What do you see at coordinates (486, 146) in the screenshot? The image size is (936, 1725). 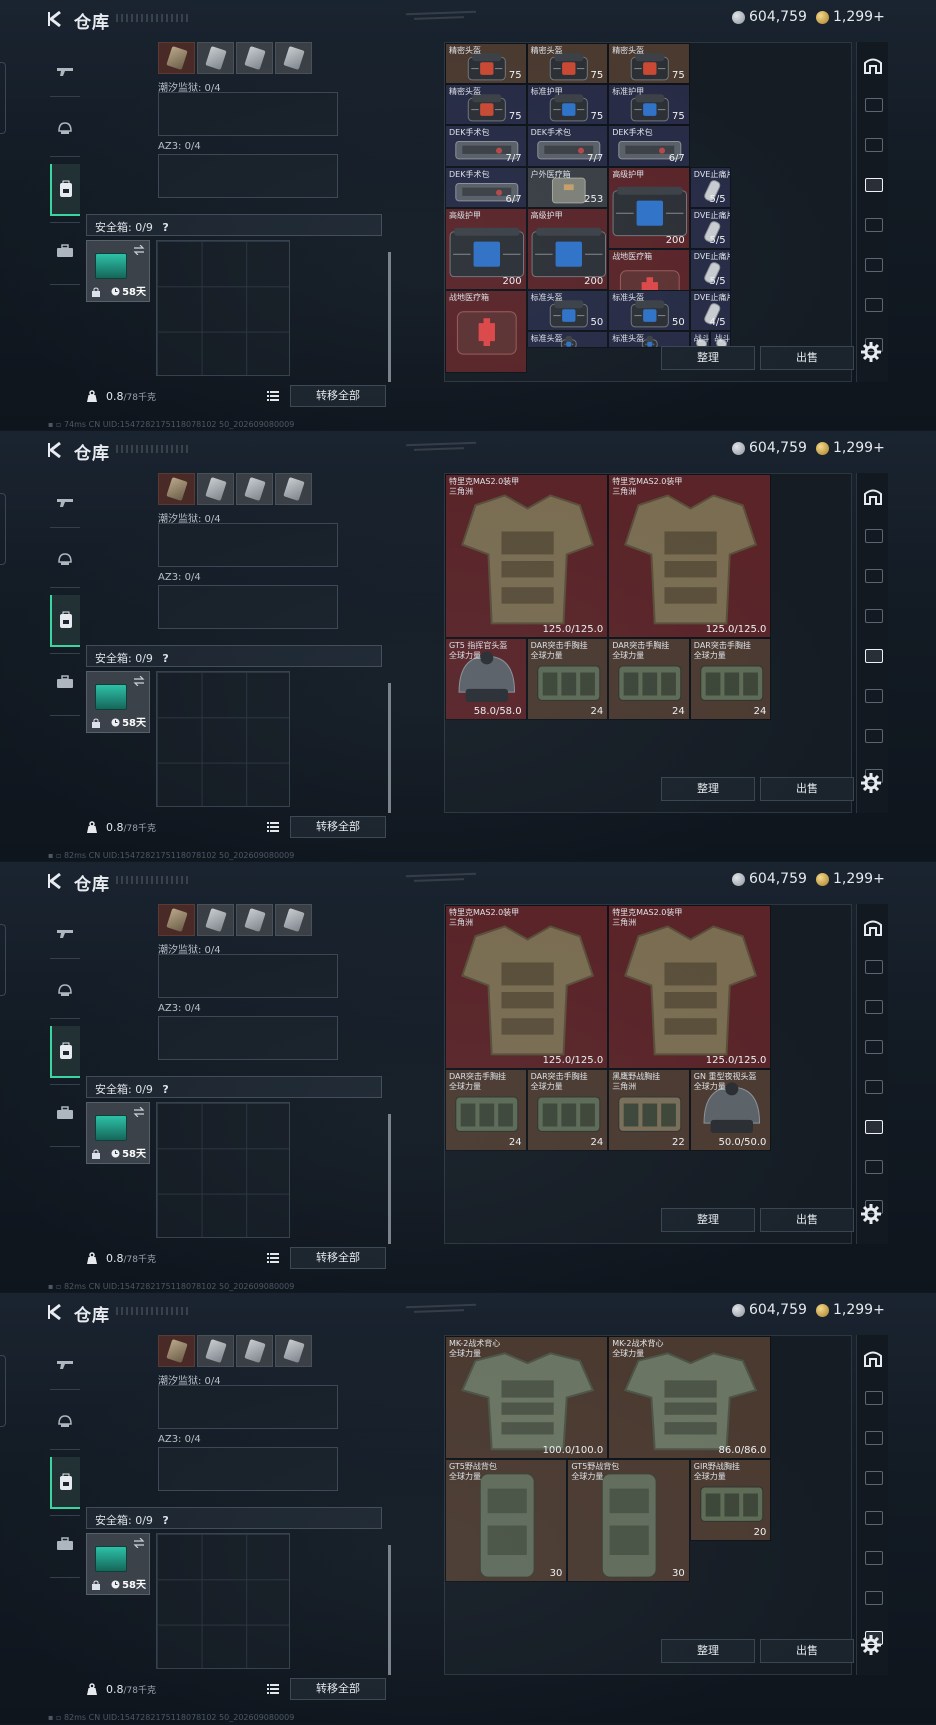 I see `item-cell: DEK手术包 7/7` at bounding box center [486, 146].